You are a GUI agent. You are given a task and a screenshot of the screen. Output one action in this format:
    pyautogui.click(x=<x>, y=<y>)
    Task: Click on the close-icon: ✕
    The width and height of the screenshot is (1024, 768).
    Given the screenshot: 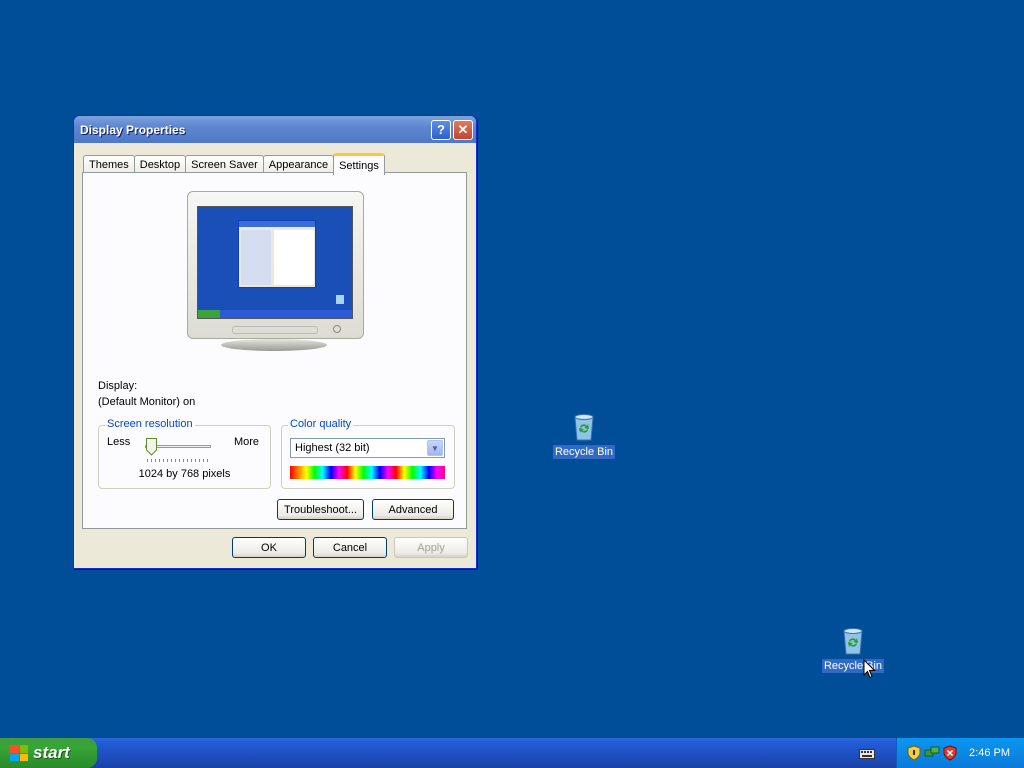 What is the action you would take?
    pyautogui.click(x=463, y=129)
    